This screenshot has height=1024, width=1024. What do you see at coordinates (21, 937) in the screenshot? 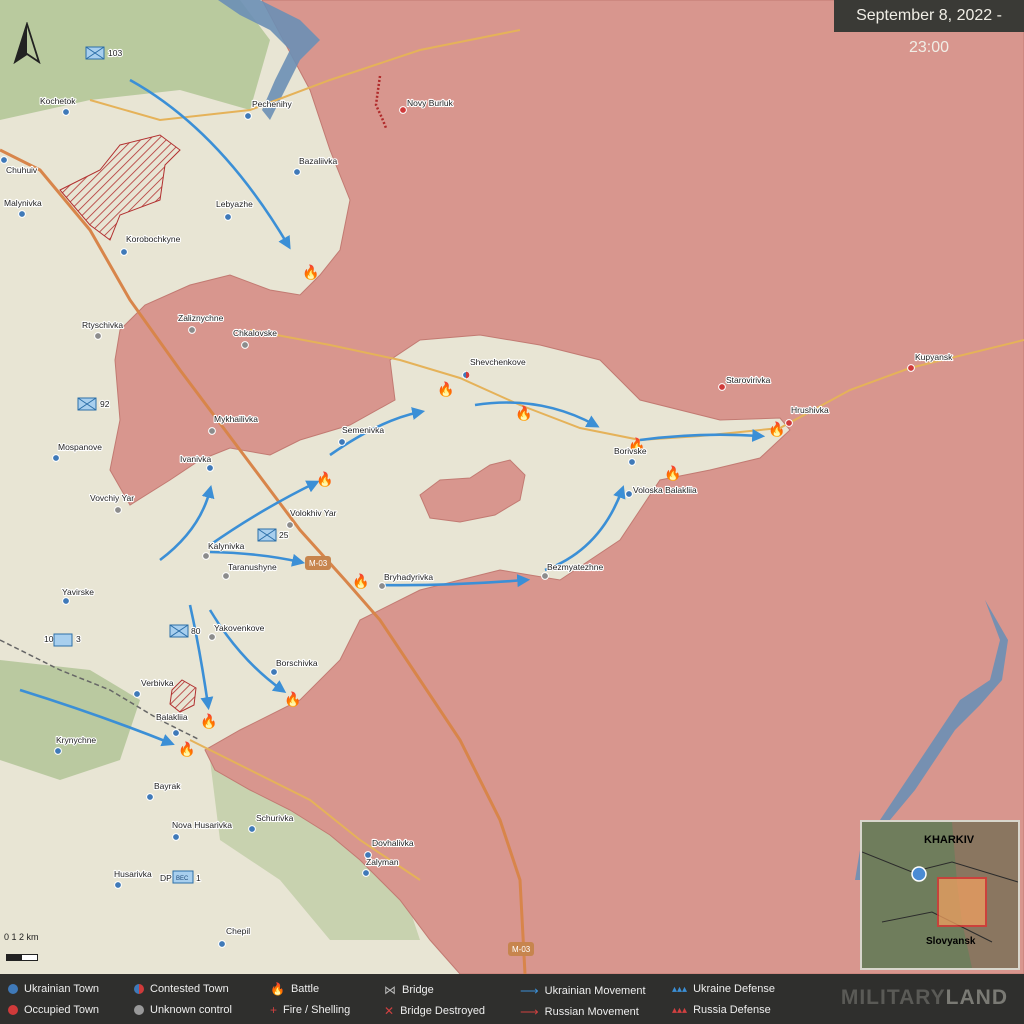
I see `scale-label: 0 1 2 km` at bounding box center [21, 937].